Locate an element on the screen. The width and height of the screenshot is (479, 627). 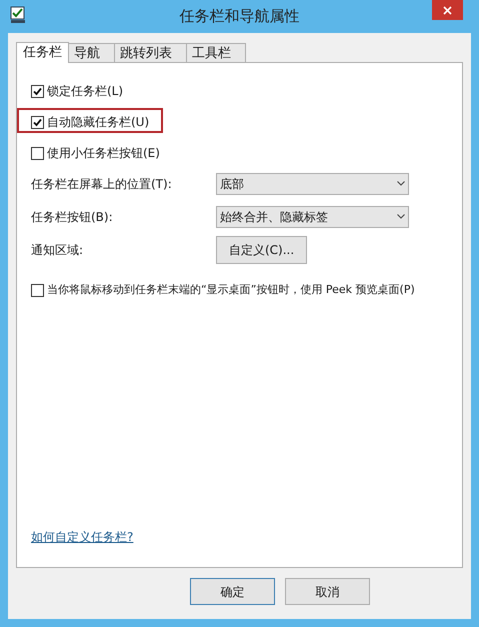
close-button is located at coordinates (447, 10).